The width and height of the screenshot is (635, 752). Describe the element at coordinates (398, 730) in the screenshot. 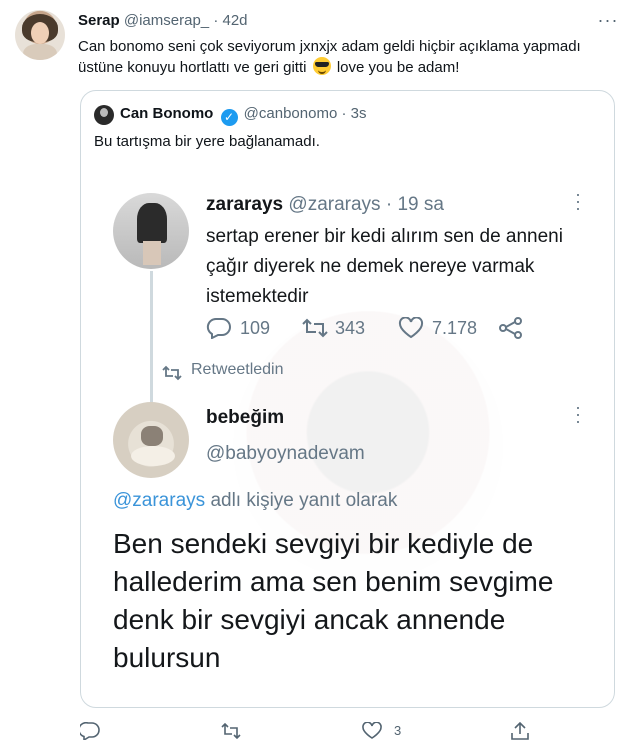

I see `like-count: 3` at that location.